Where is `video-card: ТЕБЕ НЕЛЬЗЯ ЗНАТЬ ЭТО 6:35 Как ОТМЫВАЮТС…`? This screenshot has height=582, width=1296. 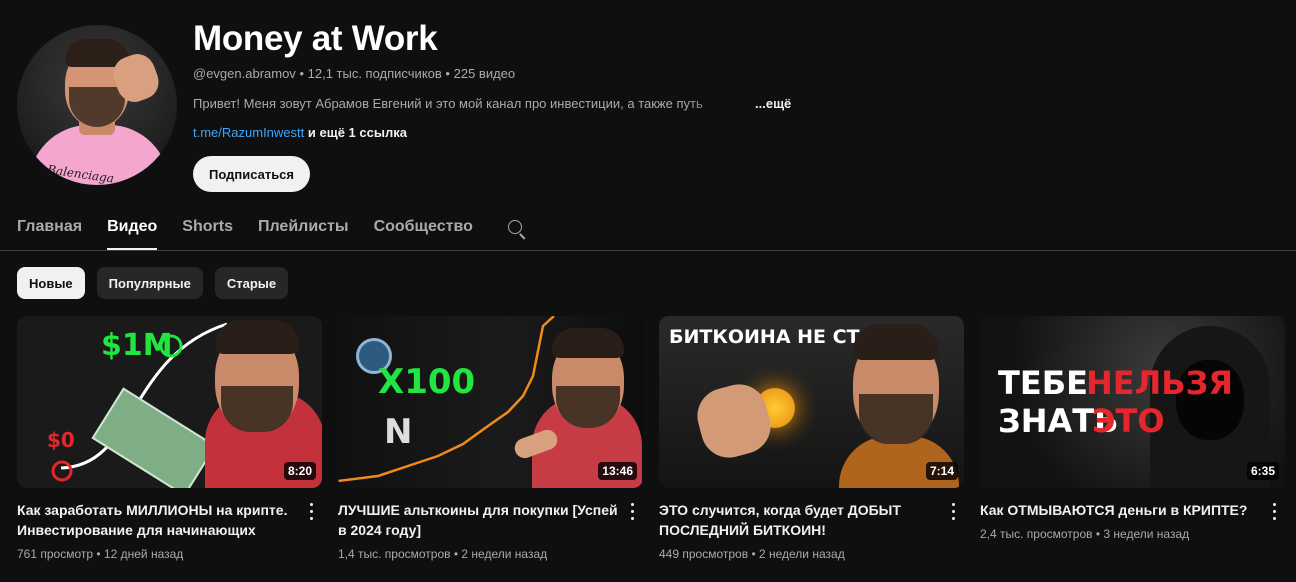 video-card: ТЕБЕ НЕЛЬЗЯ ЗНАТЬ ЭТО 6:35 Как ОТМЫВАЮТС… is located at coordinates (1132, 446).